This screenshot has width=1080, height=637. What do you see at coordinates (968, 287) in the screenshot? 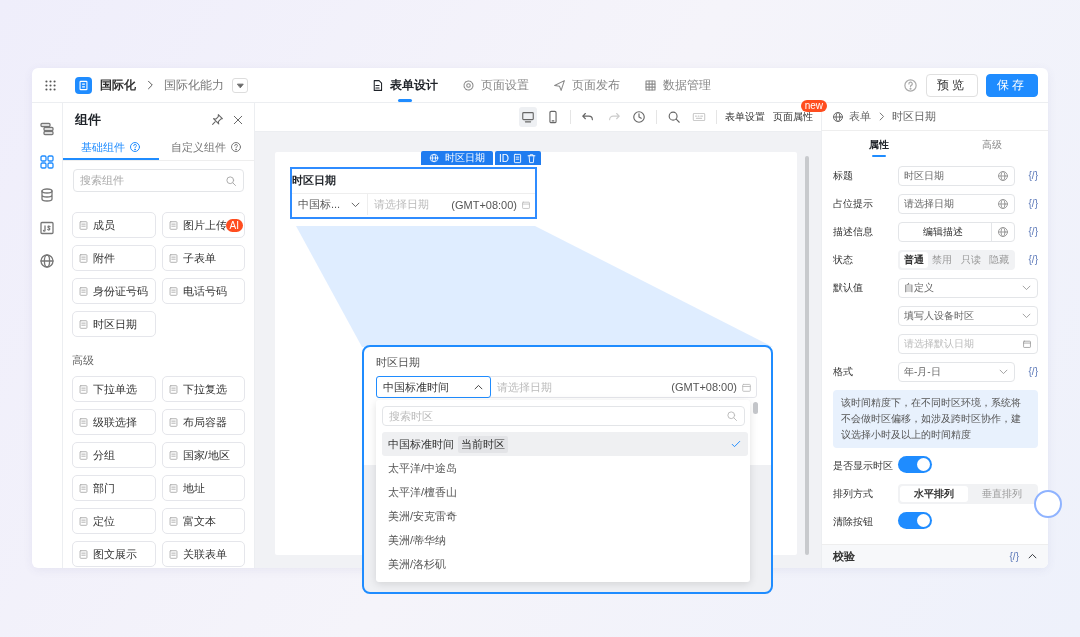
I see `select-field: 自定义` at bounding box center [968, 287].